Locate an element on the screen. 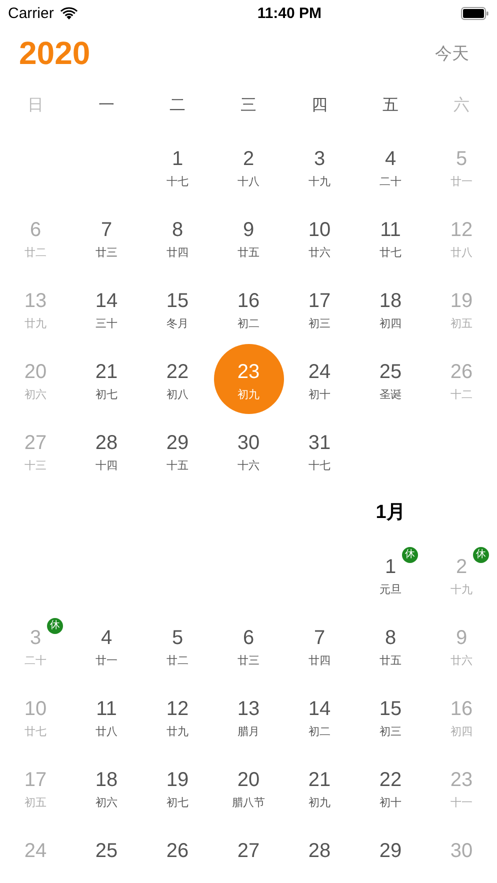 The width and height of the screenshot is (497, 883). calendar-day: 29 十五 is located at coordinates (177, 449).